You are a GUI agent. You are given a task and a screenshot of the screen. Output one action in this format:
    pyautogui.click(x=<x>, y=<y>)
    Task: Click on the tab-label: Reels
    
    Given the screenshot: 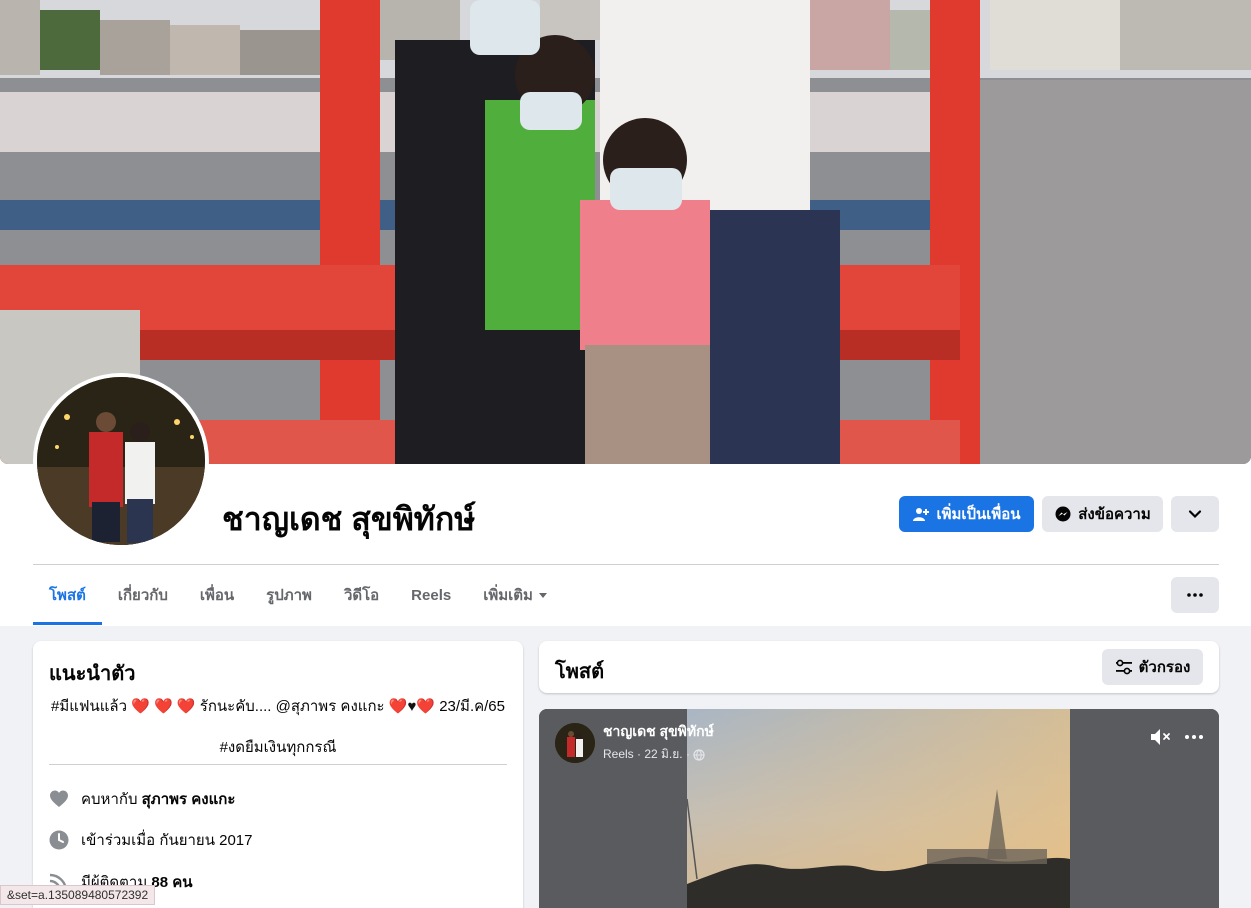 What is the action you would take?
    pyautogui.click(x=431, y=595)
    